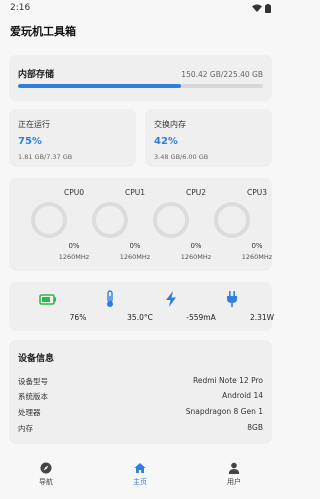  I want to click on nav-item-navigation: 导航, so click(46, 472).